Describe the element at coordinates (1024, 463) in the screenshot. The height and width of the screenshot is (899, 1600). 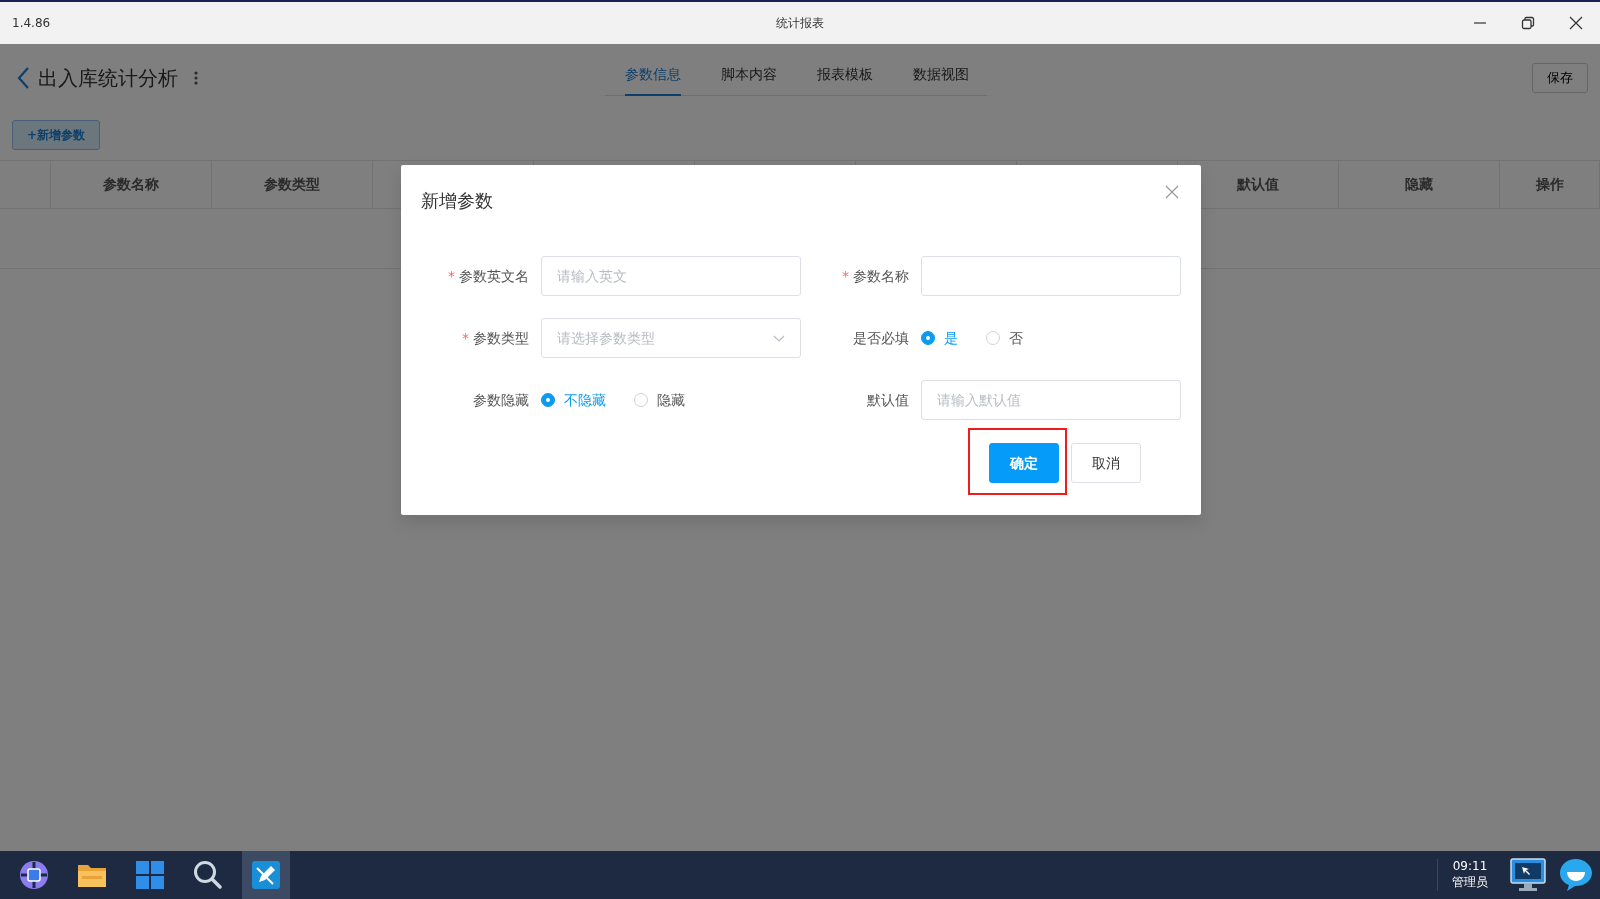
I see `confirm-button: 确定` at that location.